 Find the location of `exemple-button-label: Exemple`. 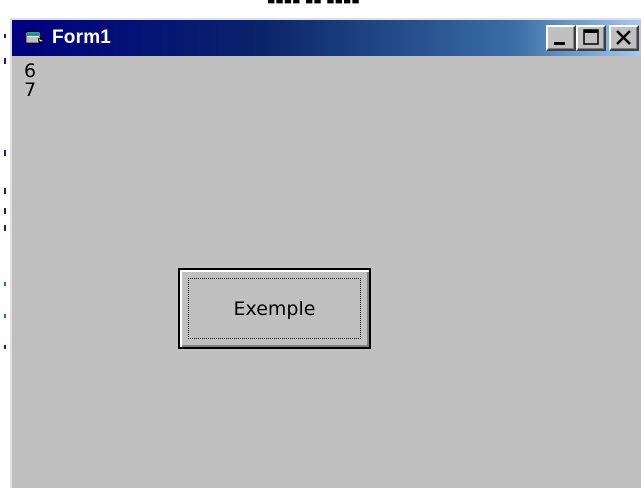

exemple-button-label: Exemple is located at coordinates (274, 308).